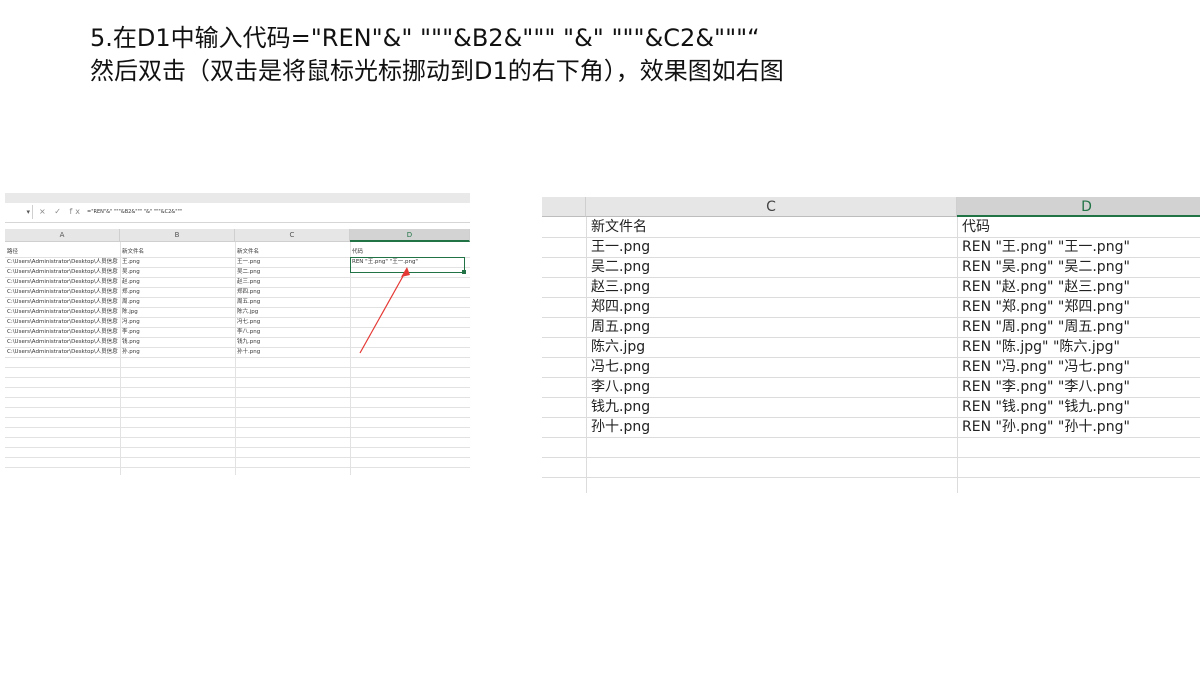 This screenshot has height=675, width=1200. I want to click on column-header-a: A, so click(62, 235).